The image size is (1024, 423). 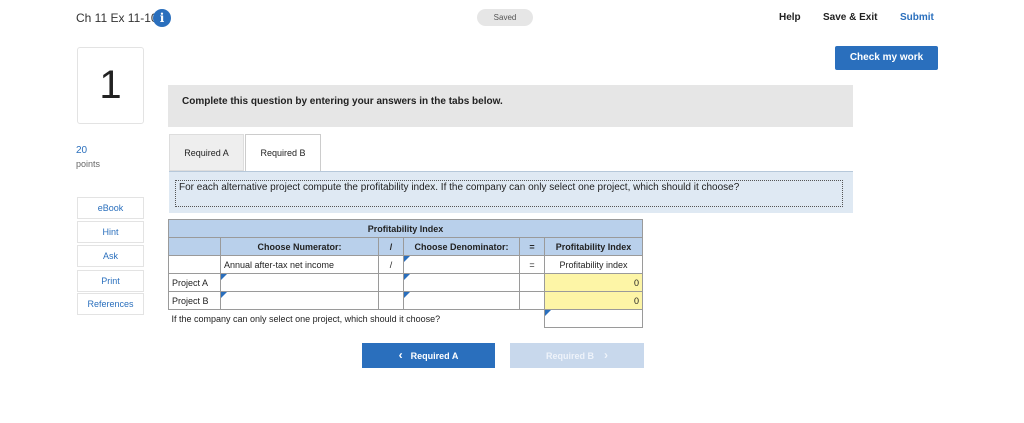 What do you see at coordinates (110, 232) in the screenshot?
I see `hint-button: Hint` at bounding box center [110, 232].